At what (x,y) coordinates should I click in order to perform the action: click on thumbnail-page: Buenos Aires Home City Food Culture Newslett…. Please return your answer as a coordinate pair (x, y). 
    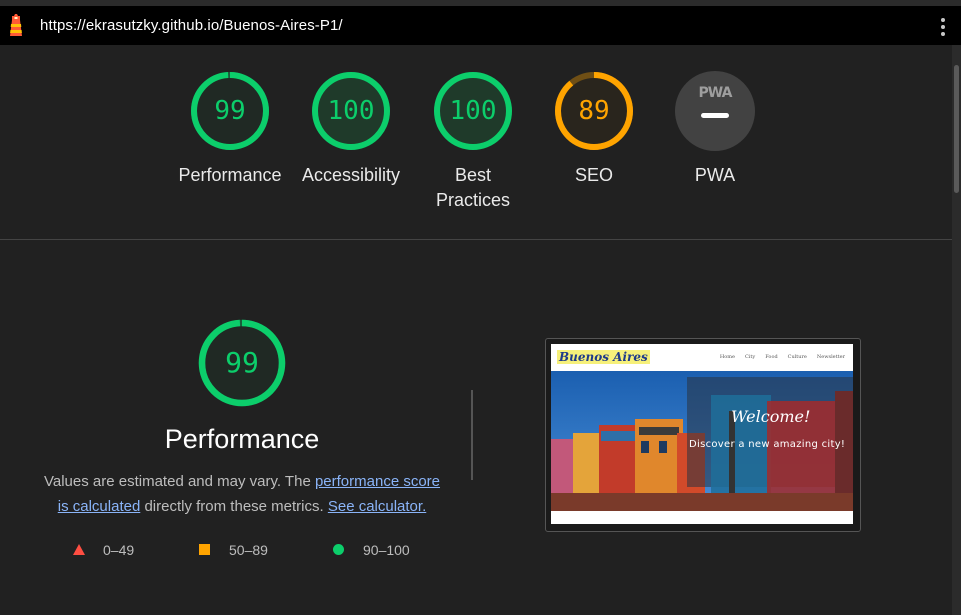
    Looking at the image, I should click on (702, 434).